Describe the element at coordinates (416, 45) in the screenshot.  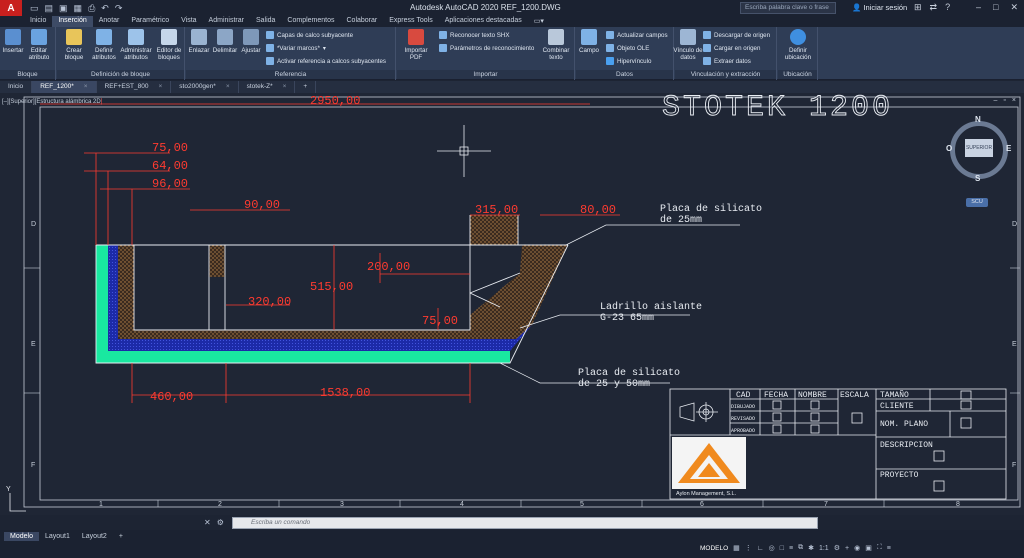
I see `importar-pdf-button: Importar PDF` at that location.